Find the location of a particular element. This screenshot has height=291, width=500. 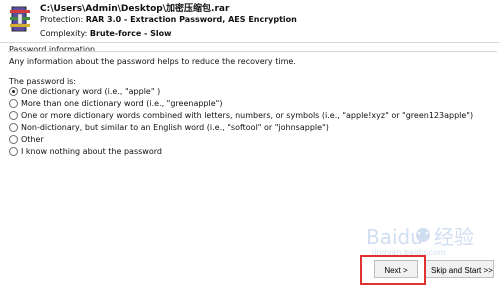

skip-and-start-button: Skip and Start >> is located at coordinates (459, 269).